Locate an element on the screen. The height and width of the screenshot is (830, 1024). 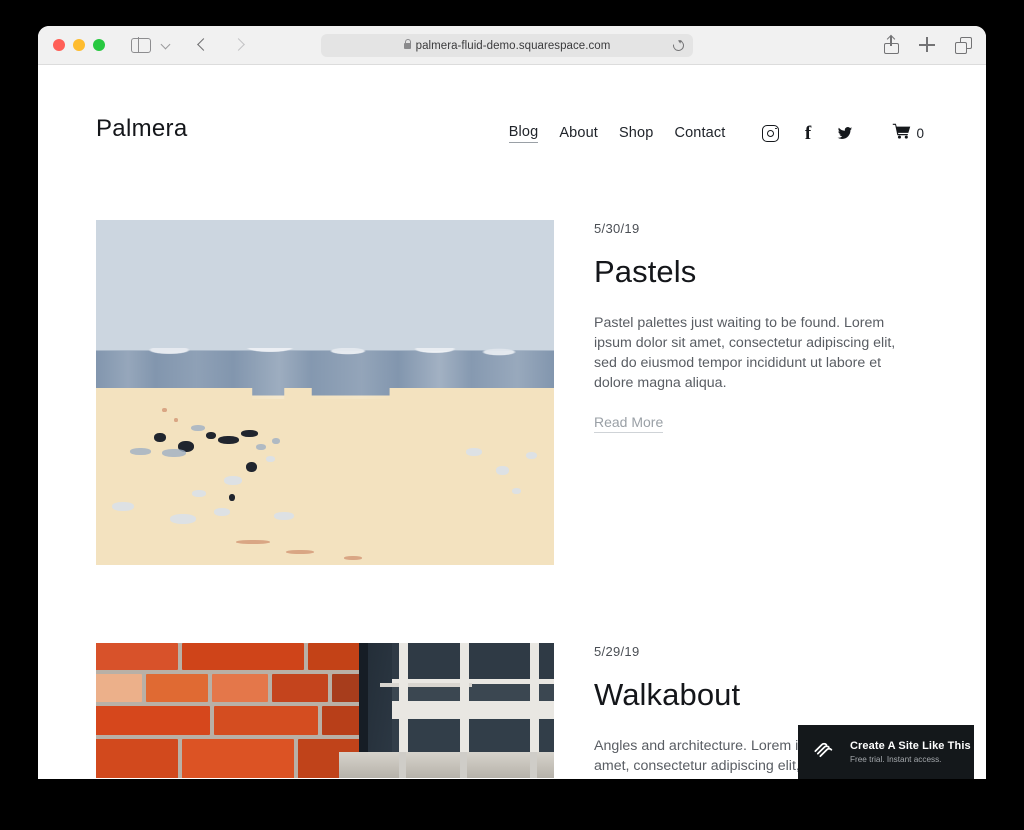
instagram-icon is located at coordinates (771, 133).